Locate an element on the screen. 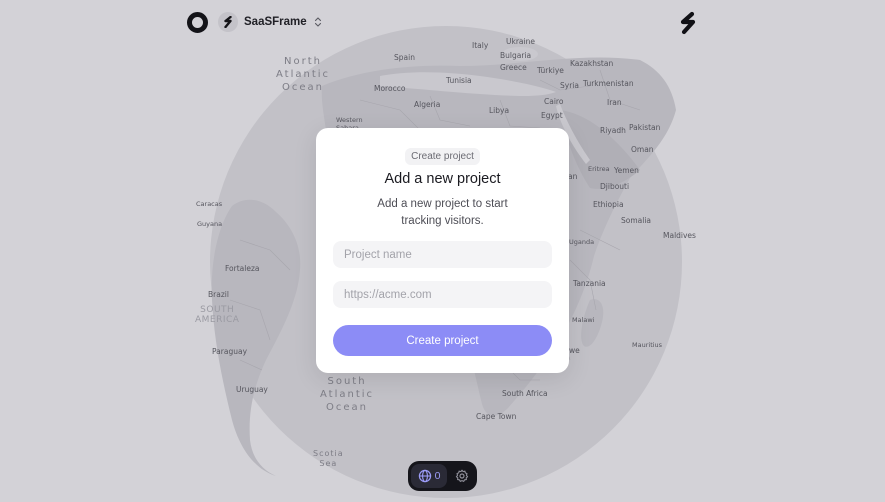  map-label-bulgaria: Bulgaria is located at coordinates (516, 55).